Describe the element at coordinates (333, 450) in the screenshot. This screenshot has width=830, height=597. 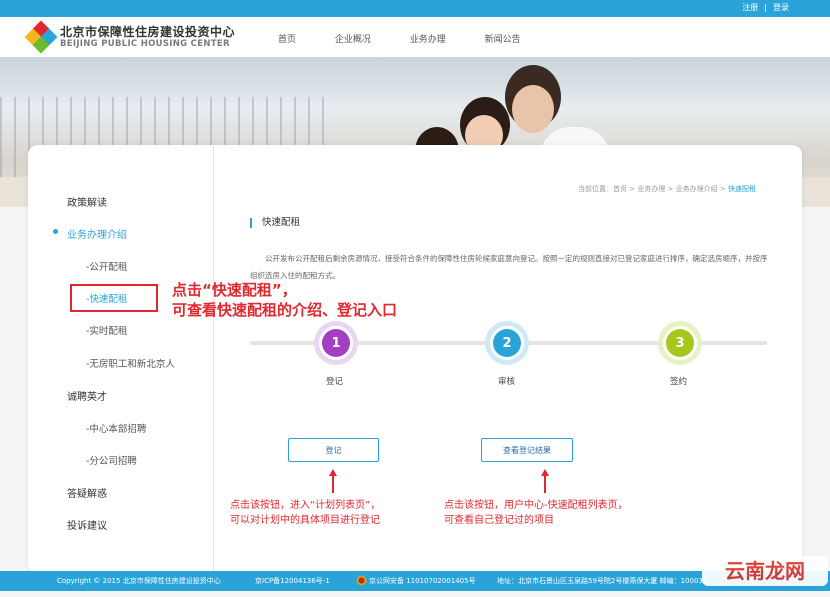
I see `register-button: 登记` at that location.